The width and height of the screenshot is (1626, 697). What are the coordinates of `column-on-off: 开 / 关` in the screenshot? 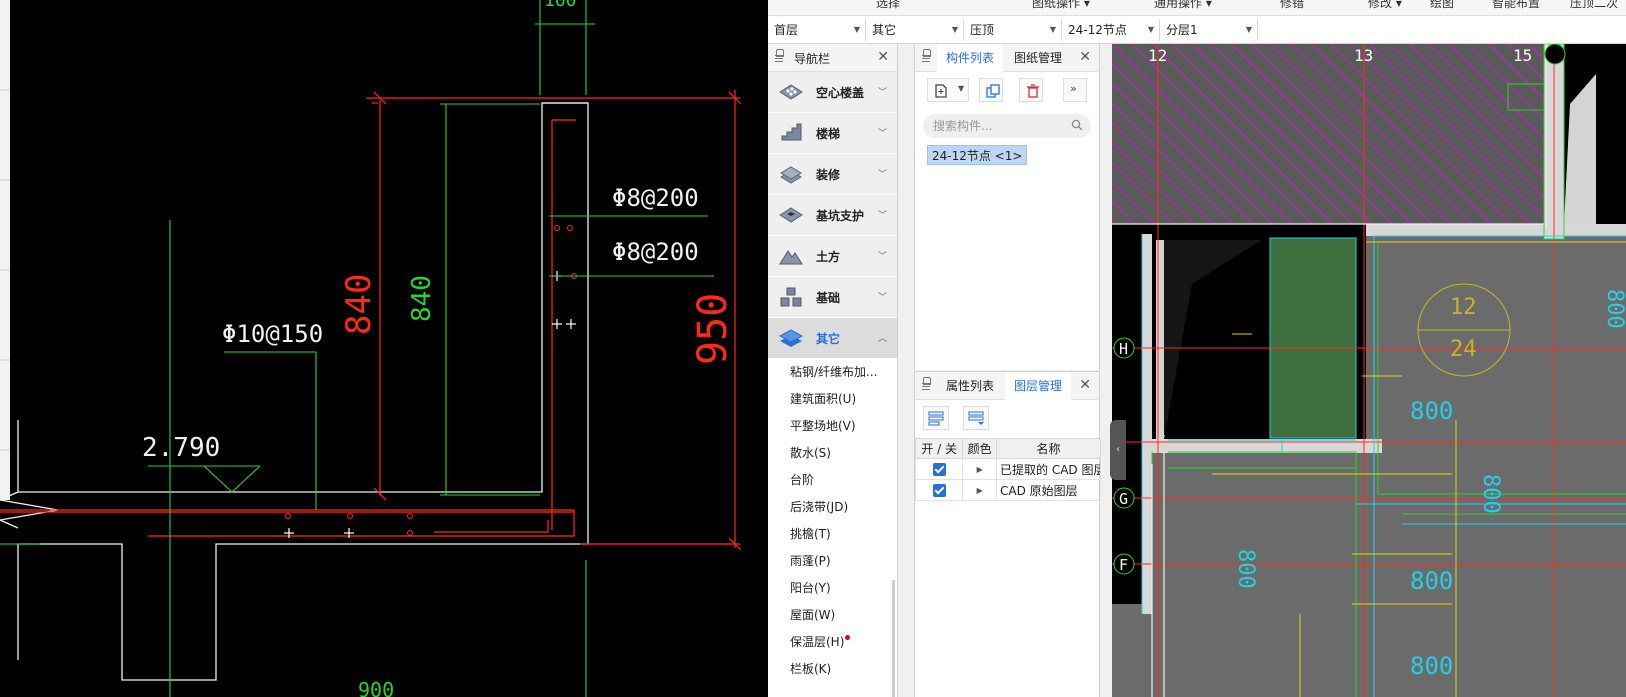 It's located at (939, 448).